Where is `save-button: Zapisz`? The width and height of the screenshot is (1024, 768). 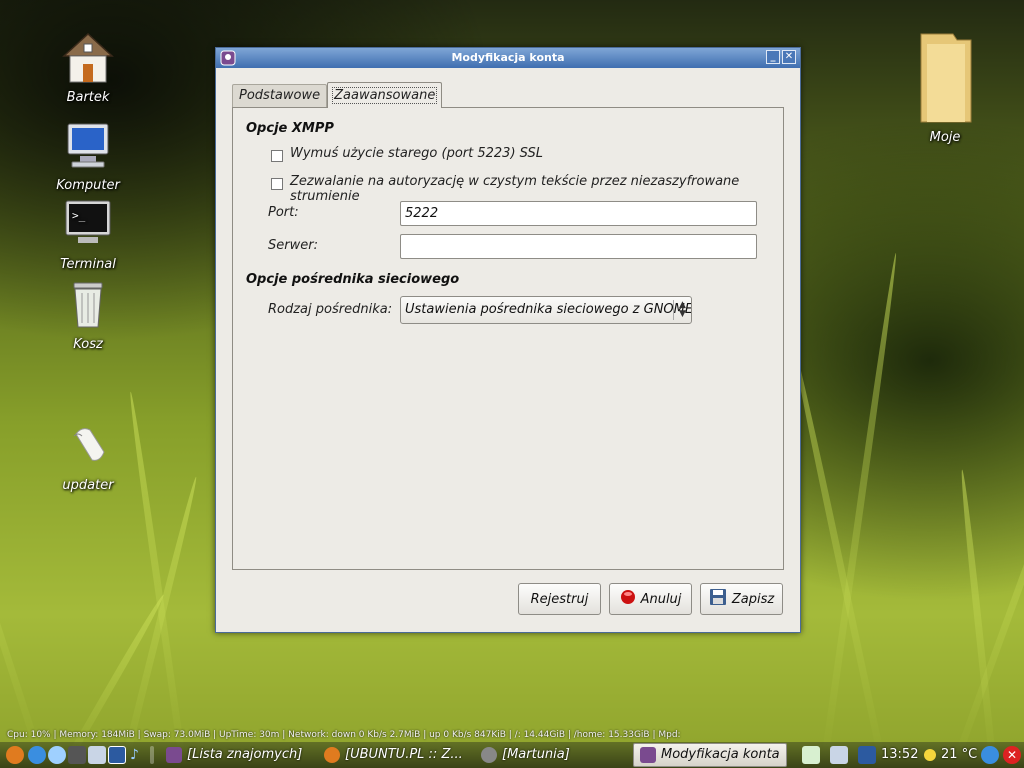 save-button: Zapisz is located at coordinates (741, 599).